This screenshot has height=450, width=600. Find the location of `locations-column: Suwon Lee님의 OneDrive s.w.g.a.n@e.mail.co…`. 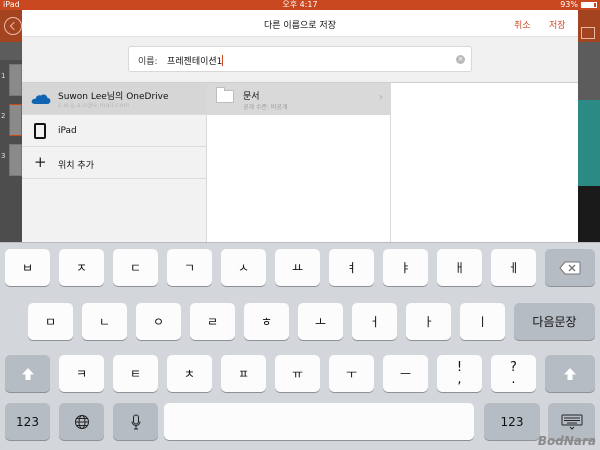

locations-column: Suwon Lee님의 OneDrive s.w.g.a.n@e.mail.co… is located at coordinates (114, 166).